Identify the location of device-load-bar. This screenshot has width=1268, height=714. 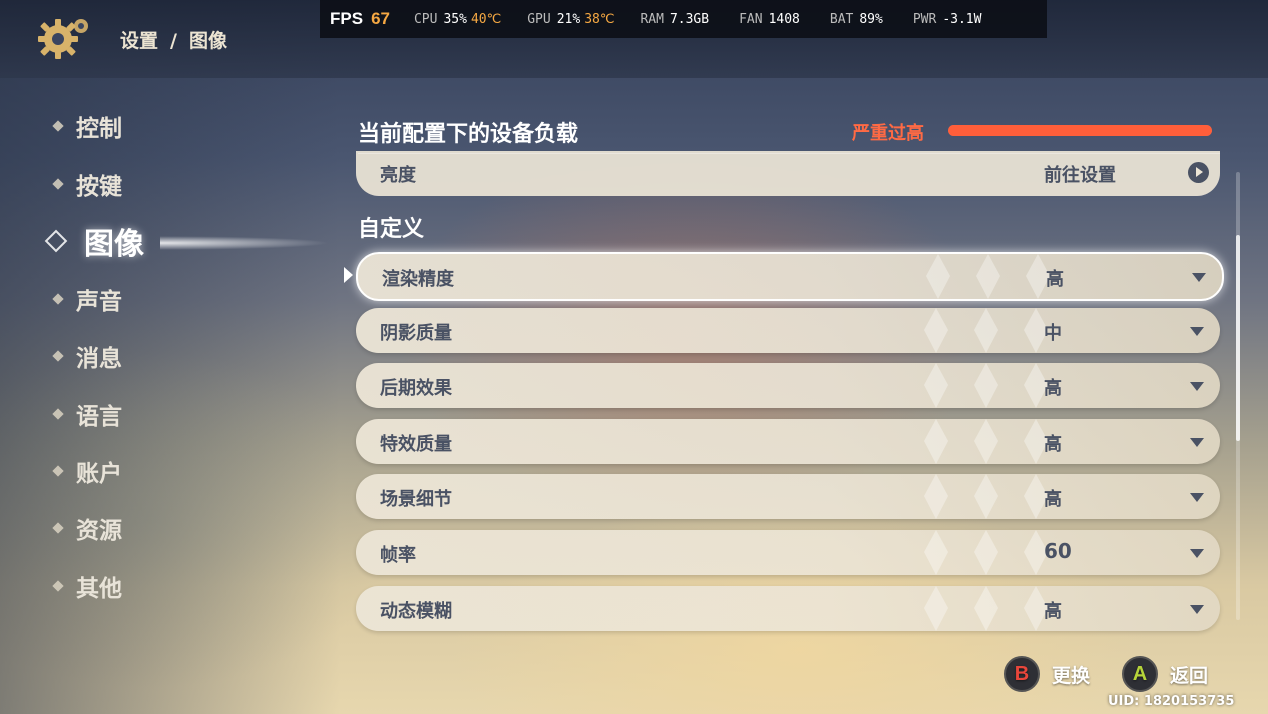
(1080, 130).